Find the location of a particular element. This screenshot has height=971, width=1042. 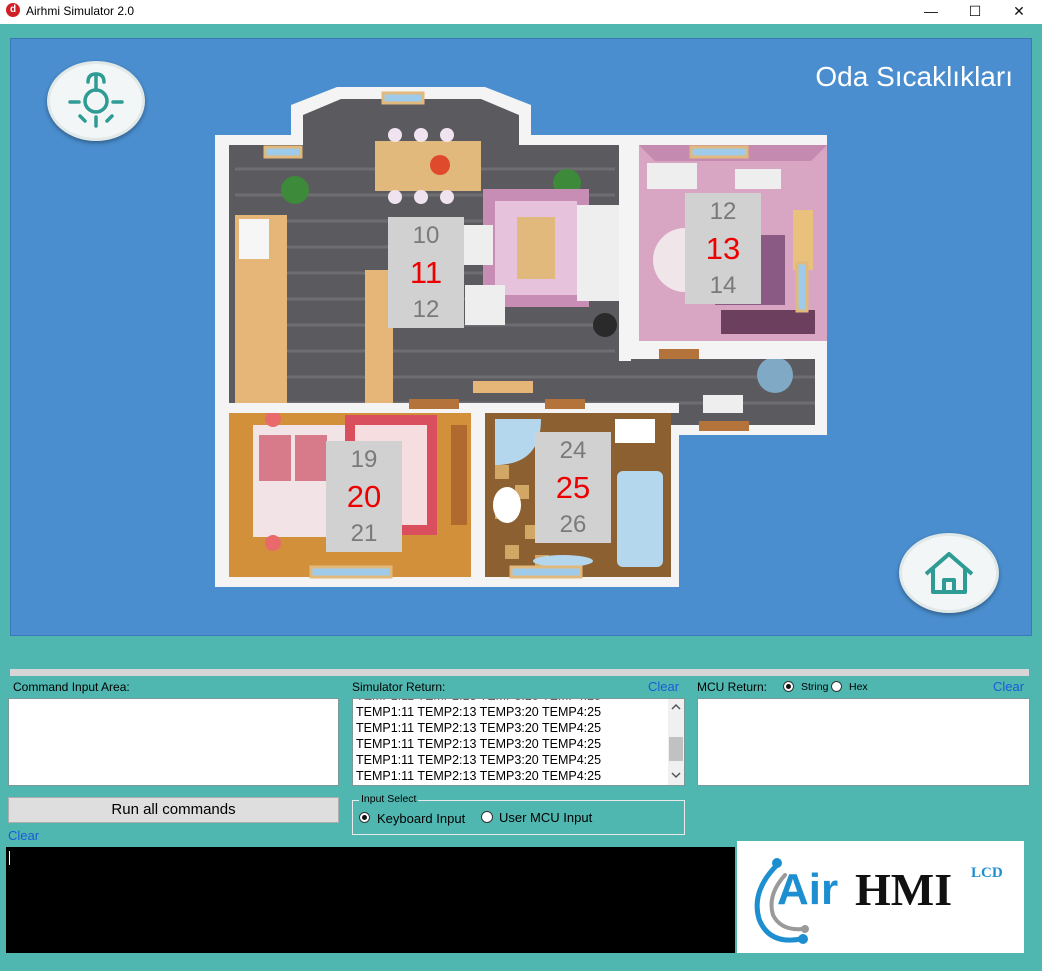

room-temp-bedroom-left: 19 20 21 is located at coordinates (364, 496).